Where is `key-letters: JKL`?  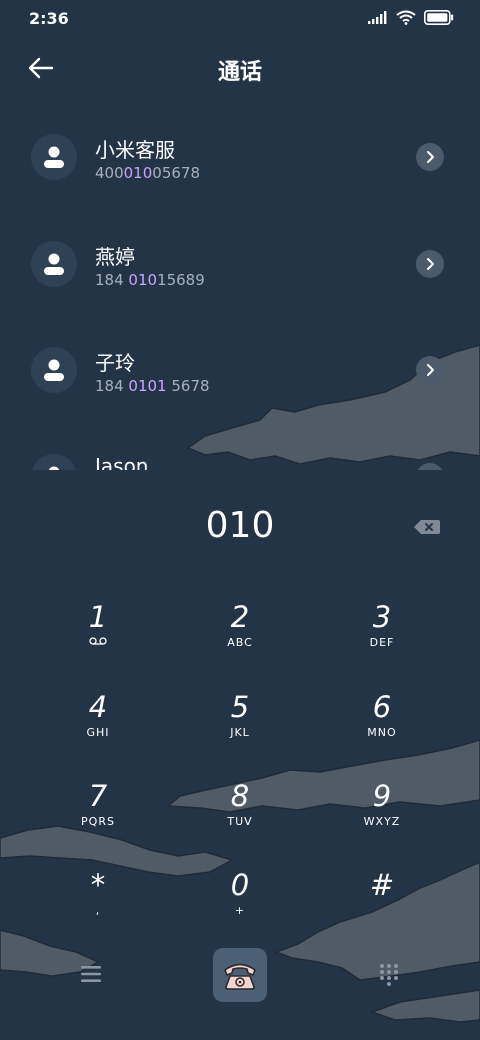
key-letters: JKL is located at coordinates (240, 732).